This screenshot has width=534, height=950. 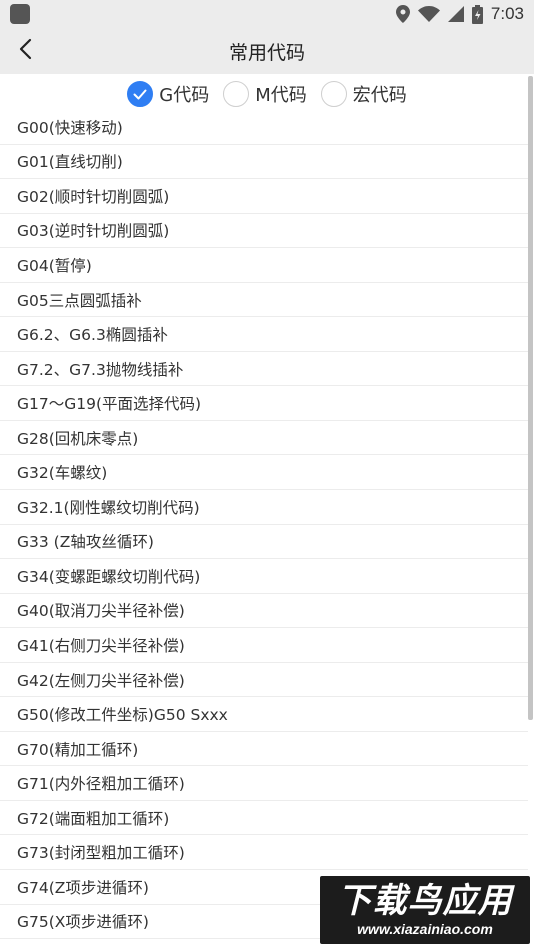 What do you see at coordinates (264, 300) in the screenshot?
I see `list-item: G05三点圆弧插补` at bounding box center [264, 300].